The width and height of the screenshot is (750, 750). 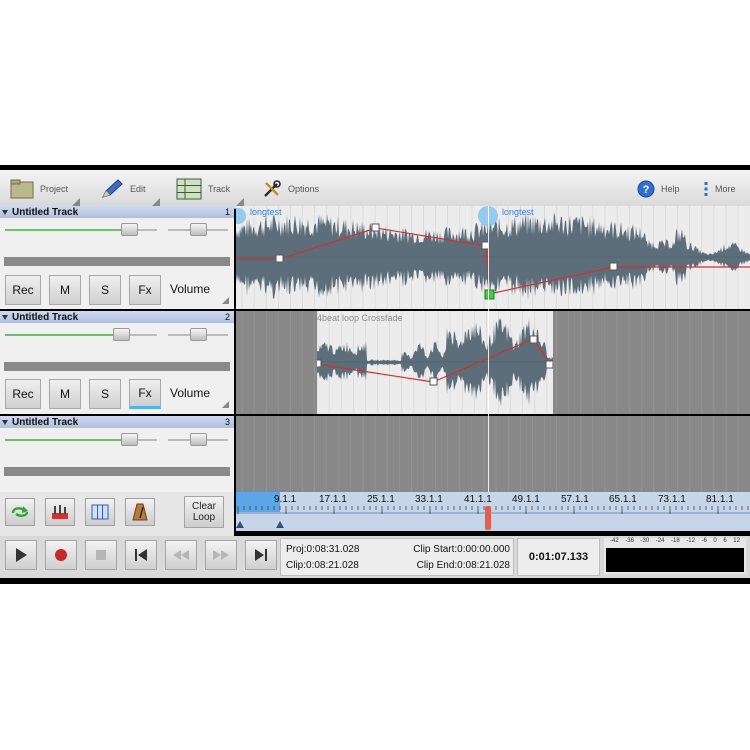 I want to click on envelope-point-selected, so click(x=489, y=294).